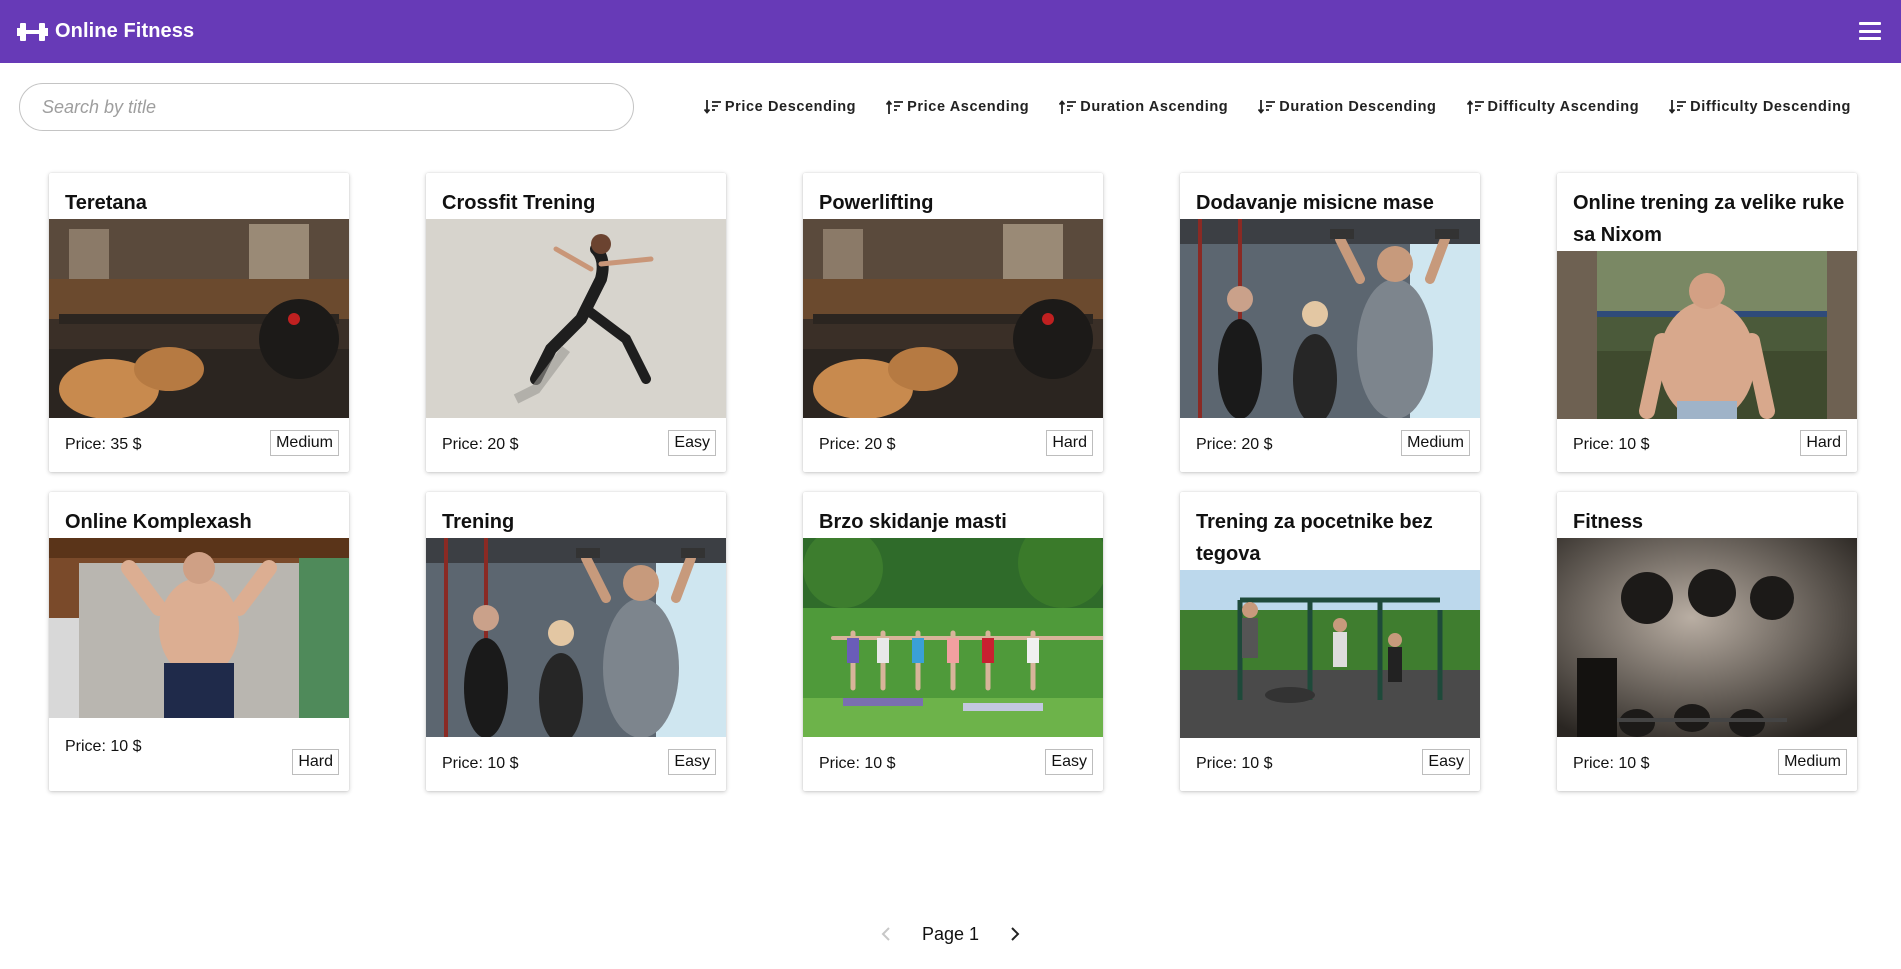  I want to click on sort-difficulty-ascending-button: Difficulty Ascending, so click(1553, 107).